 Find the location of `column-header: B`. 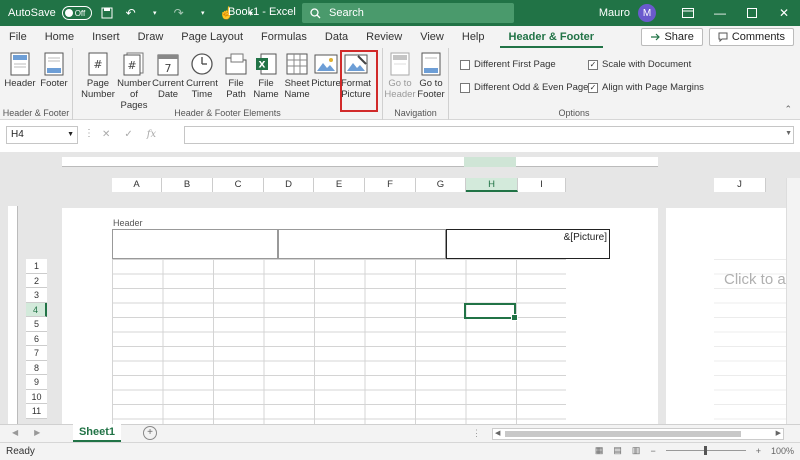

column-header: B is located at coordinates (187, 185).